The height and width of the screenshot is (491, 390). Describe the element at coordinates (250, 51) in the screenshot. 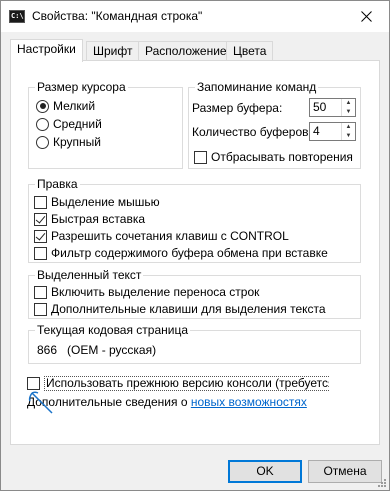

I see `tab-colors: Цвета` at that location.